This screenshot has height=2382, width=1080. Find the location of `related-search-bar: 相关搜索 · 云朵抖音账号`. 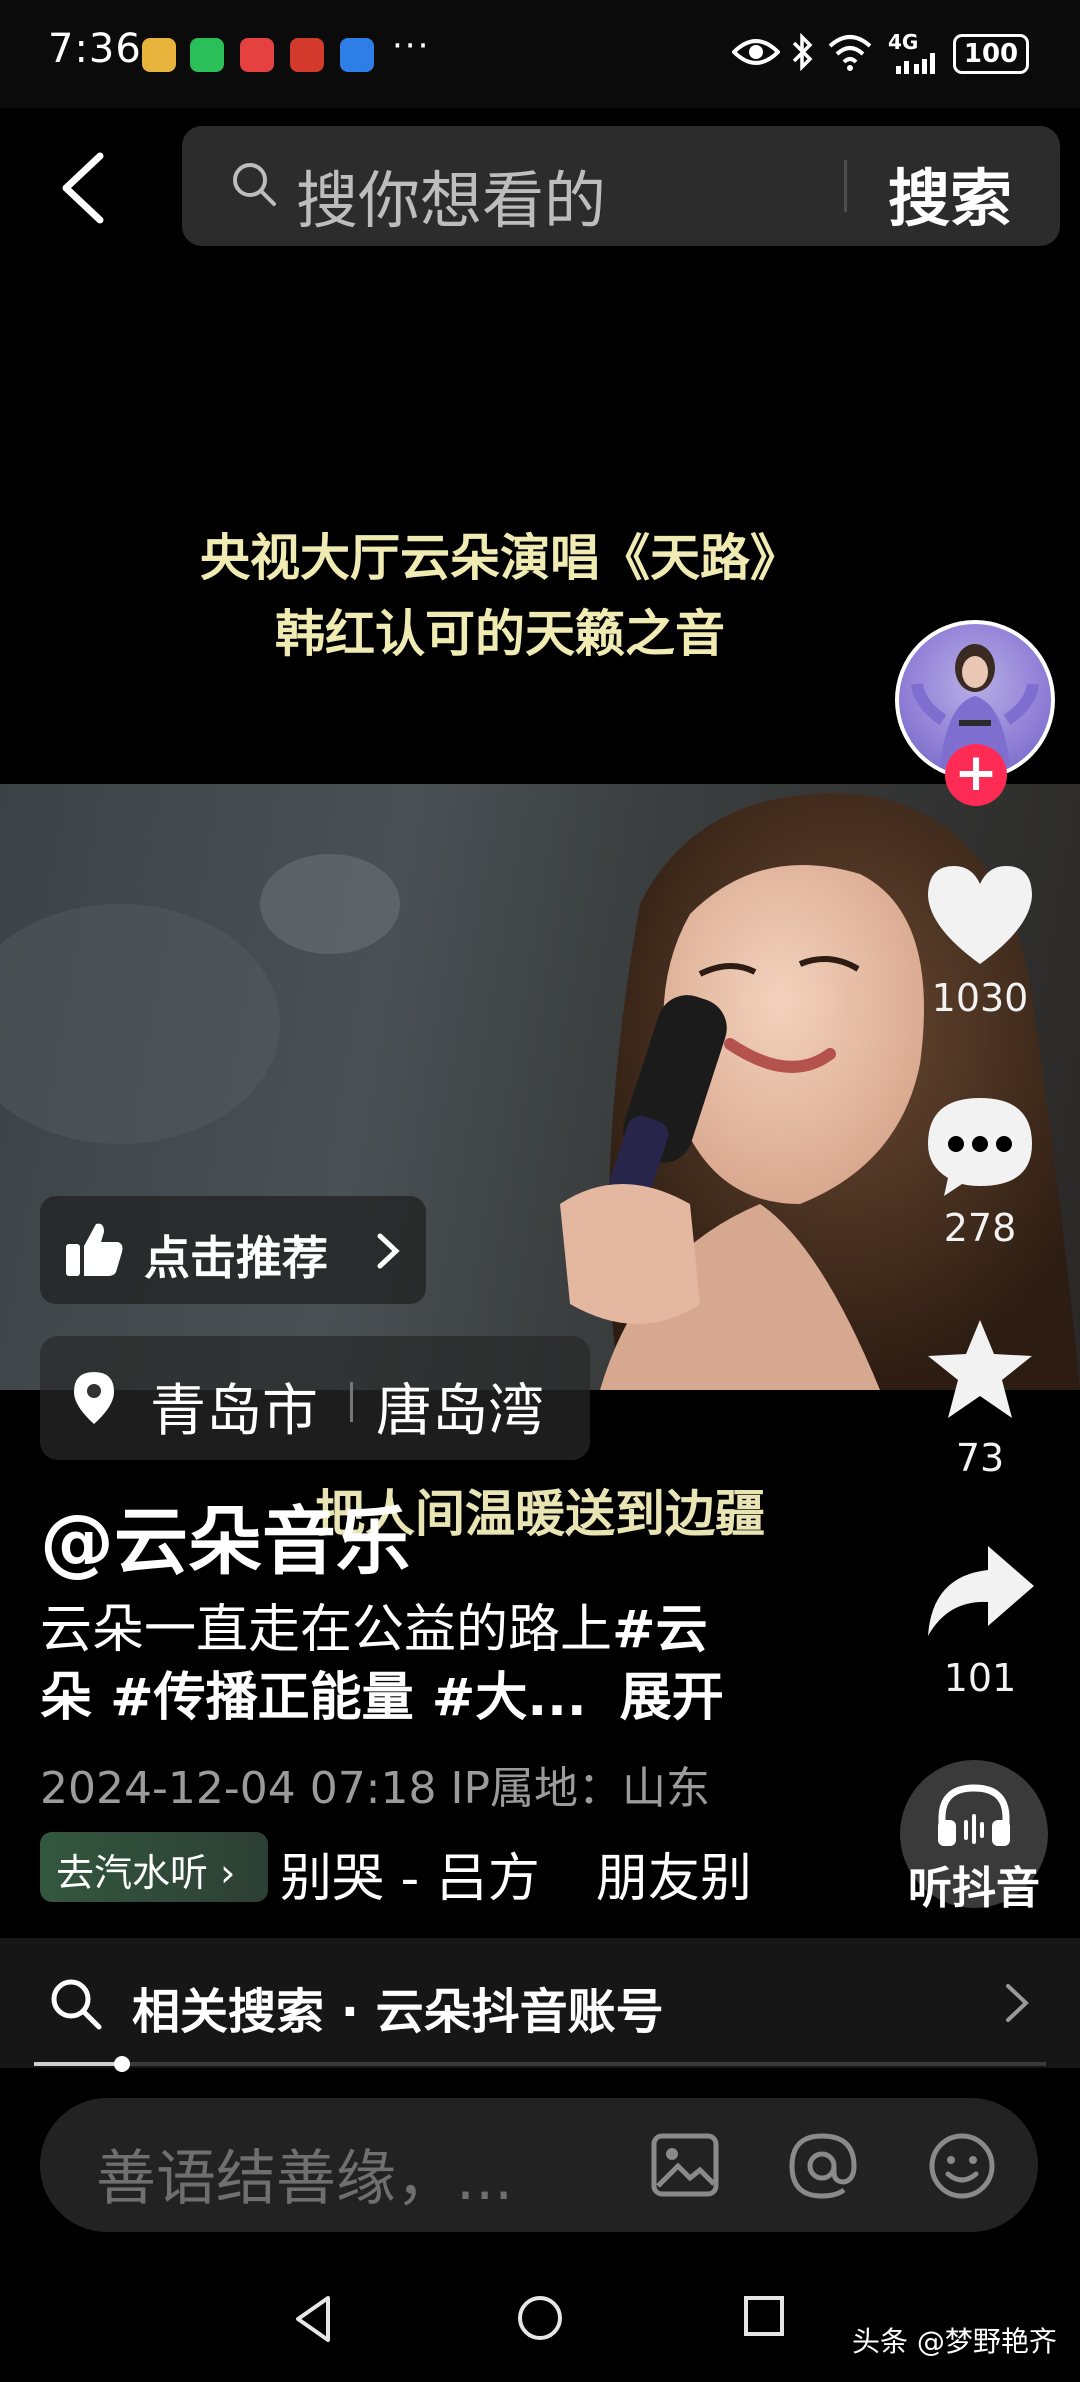

related-search-bar: 相关搜索 · 云朵抖音账号 is located at coordinates (540, 2003).